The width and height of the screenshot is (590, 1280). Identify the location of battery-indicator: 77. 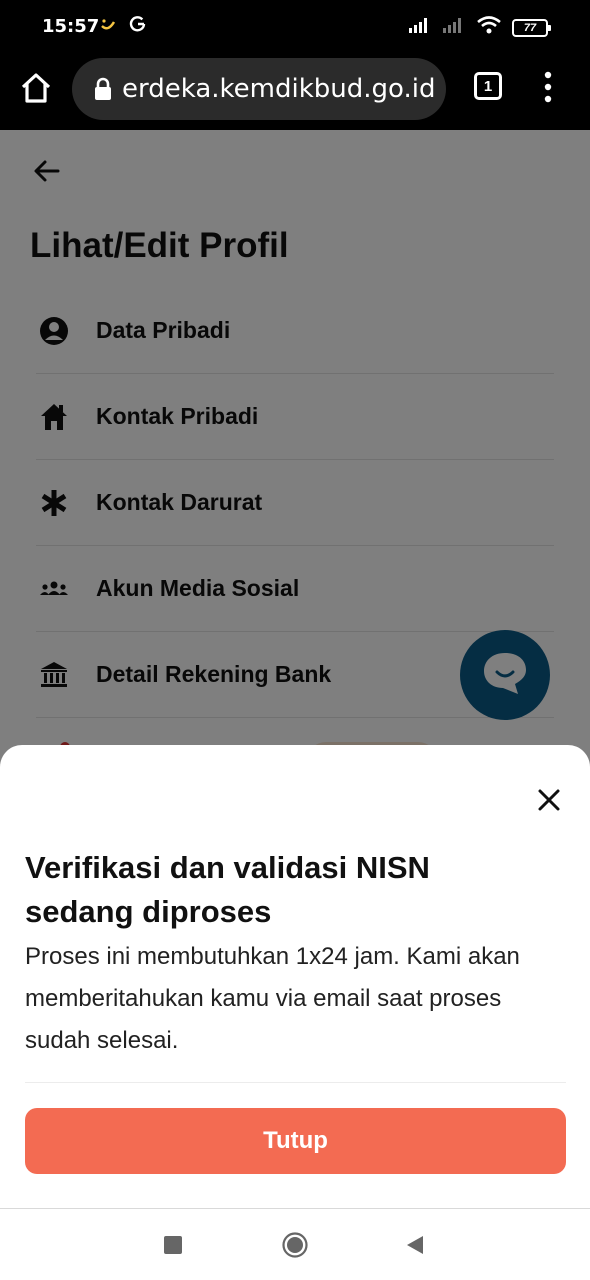
(531, 27).